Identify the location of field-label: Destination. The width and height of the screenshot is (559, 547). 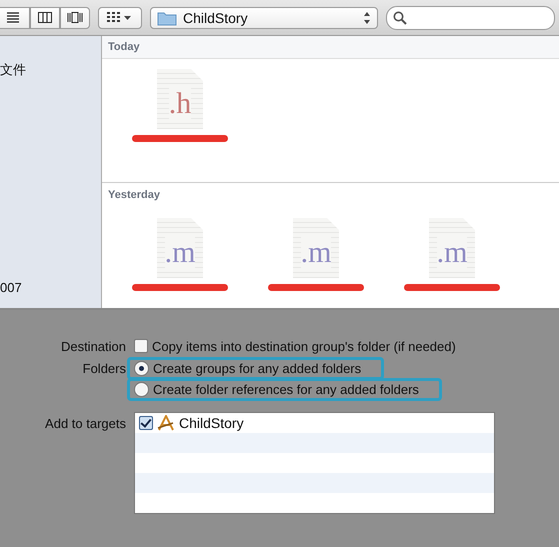
(93, 346).